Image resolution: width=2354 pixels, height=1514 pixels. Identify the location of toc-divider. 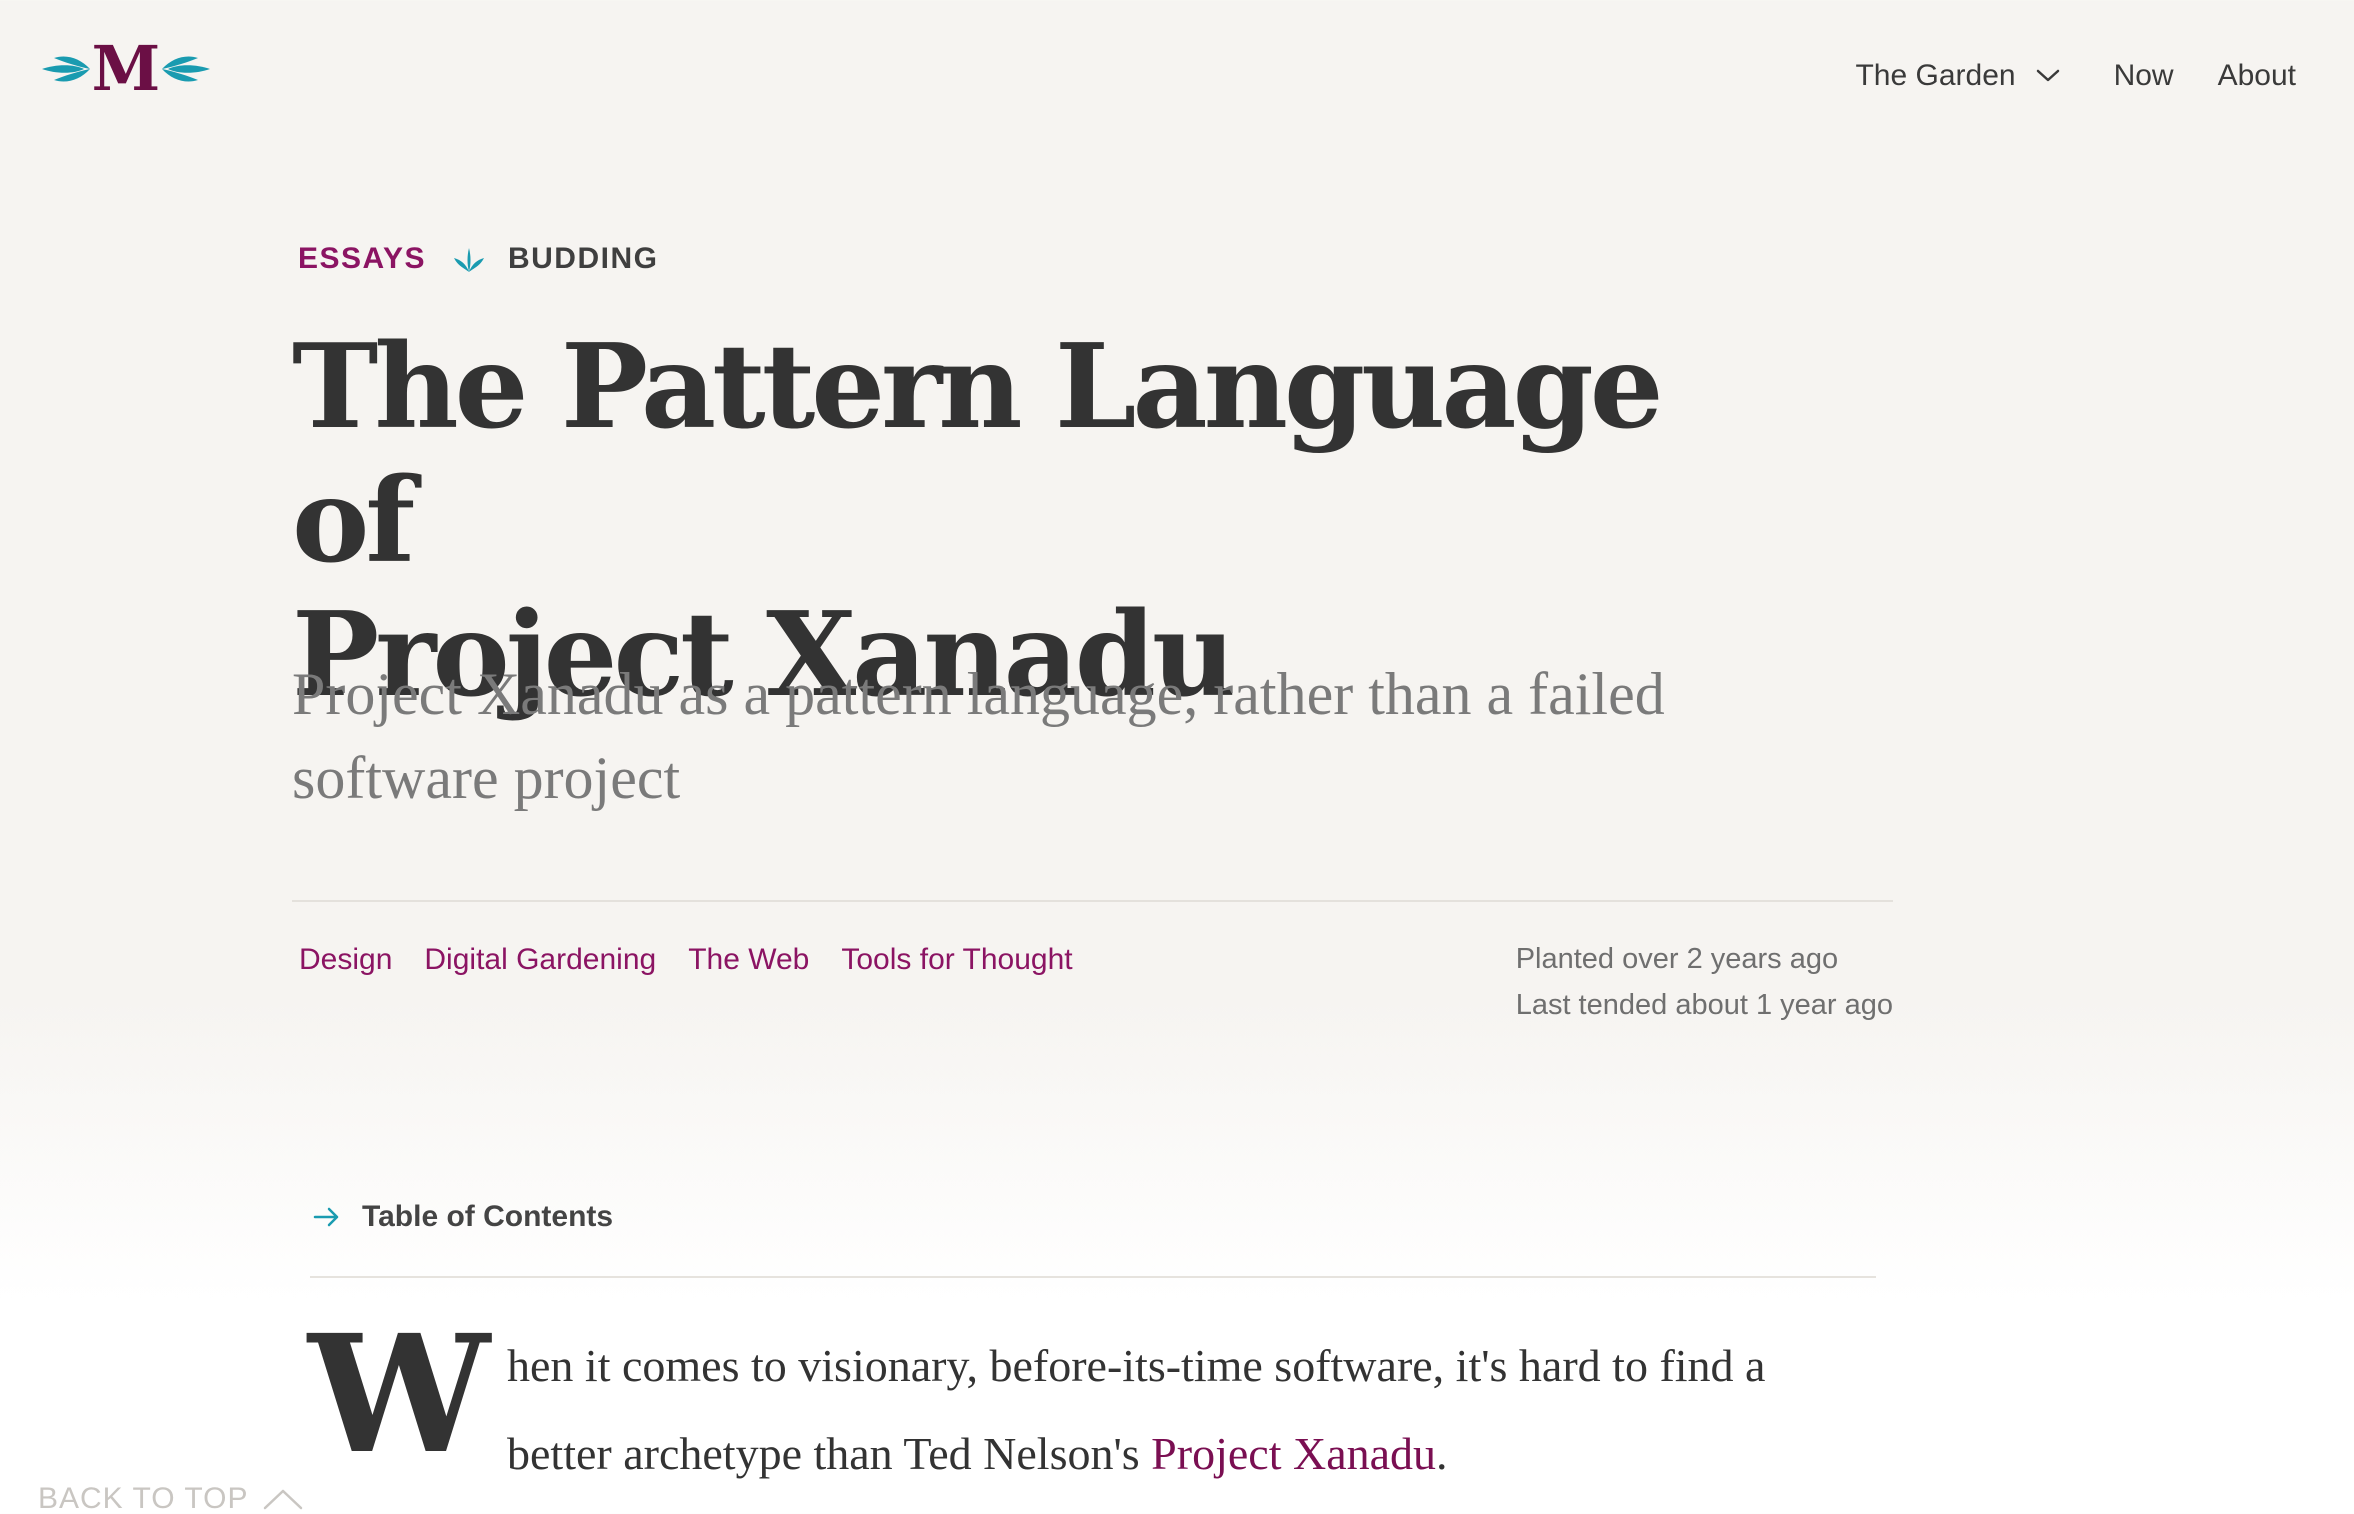
(1093, 1277).